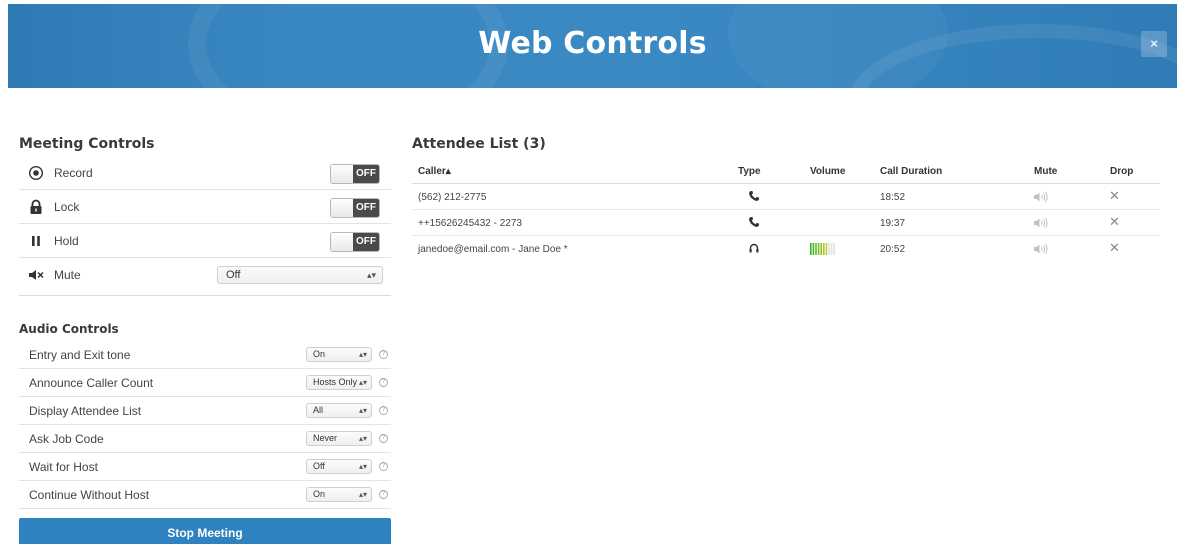  I want to click on speaker-mute-icon, so click(36, 275).